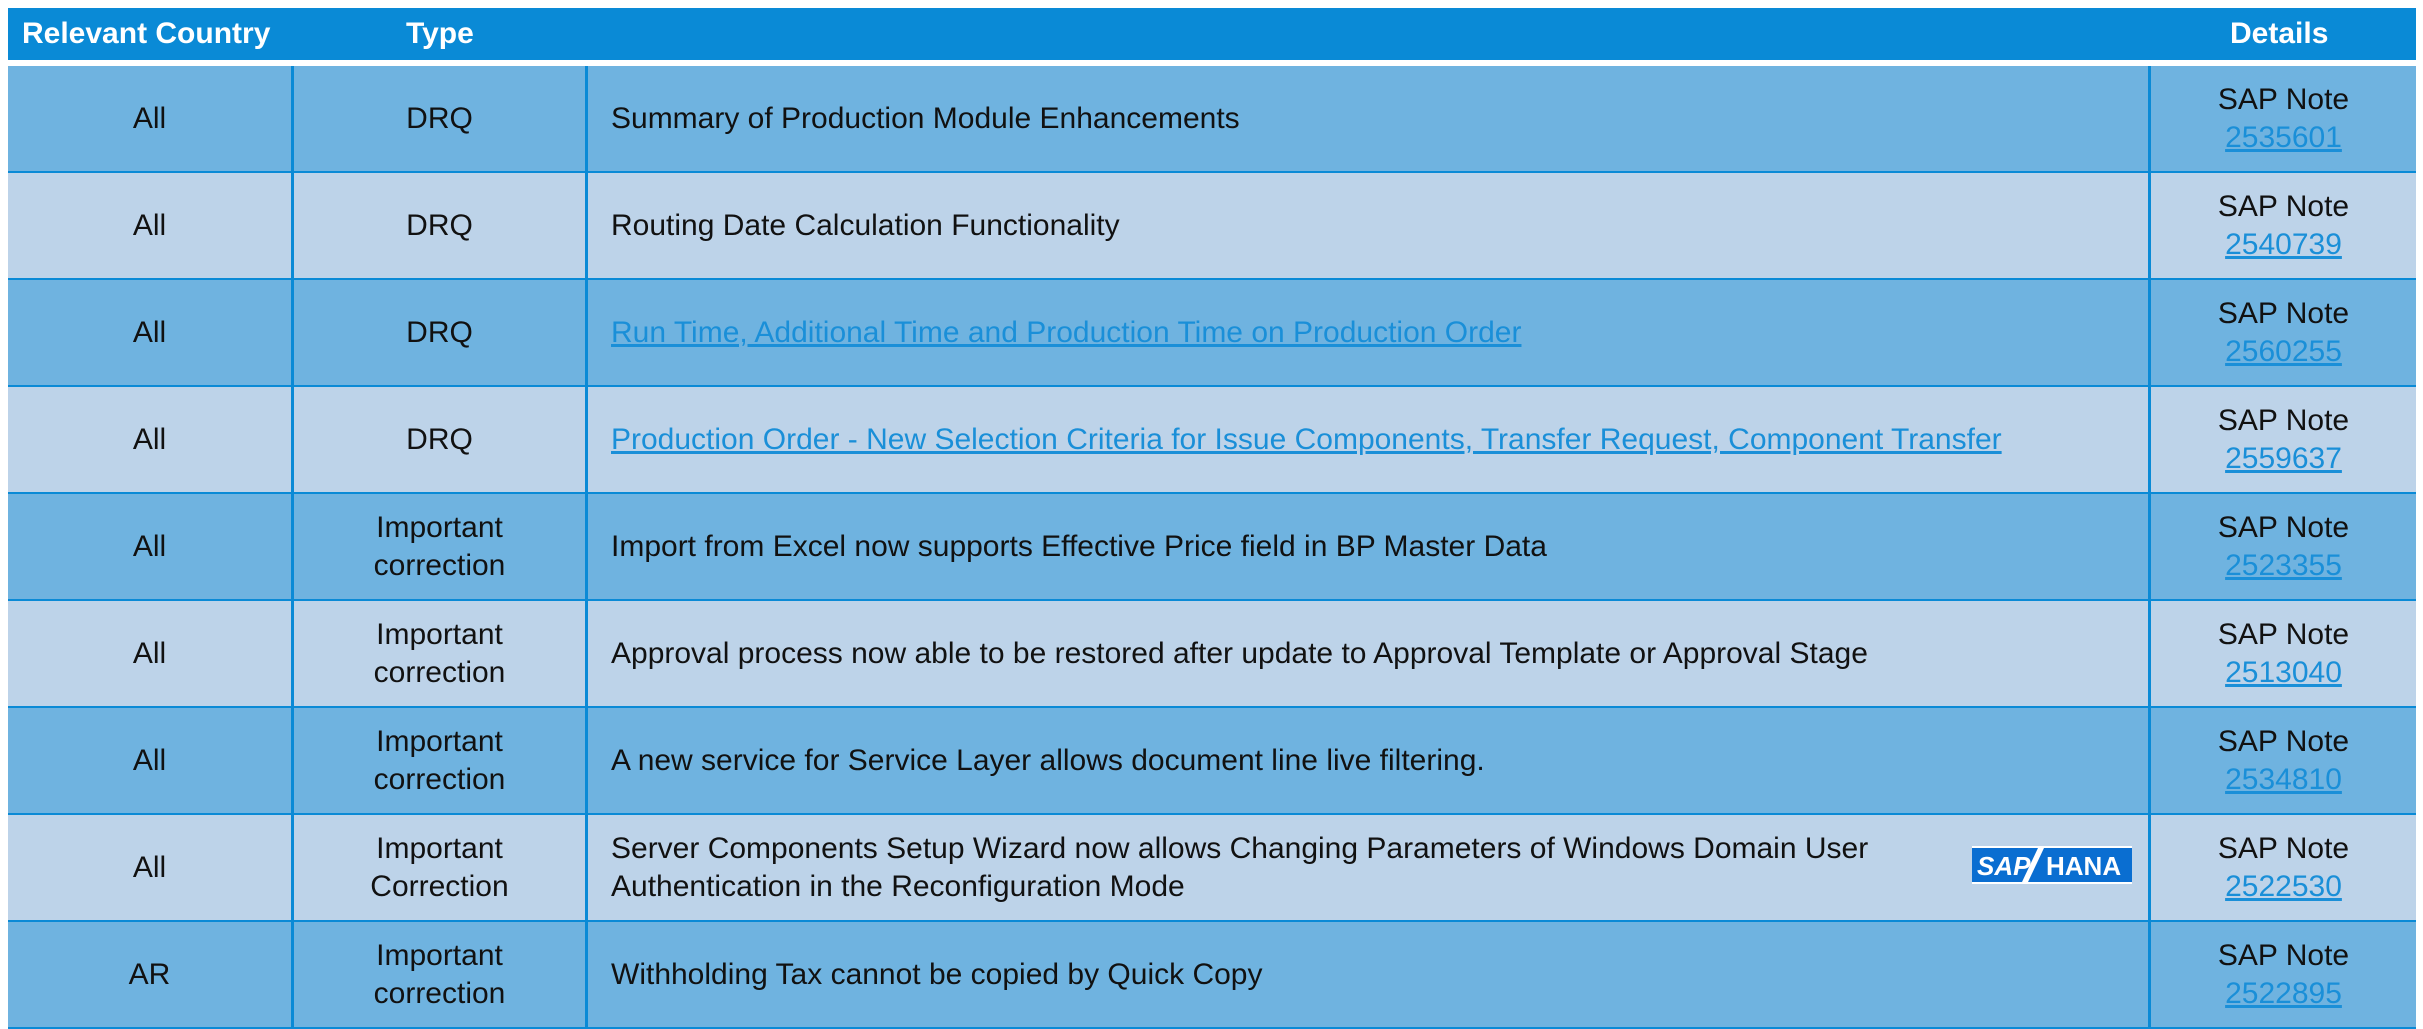 This screenshot has height=1029, width=2423. I want to click on details-cell: SAP Note 2522530, so click(2283, 867).